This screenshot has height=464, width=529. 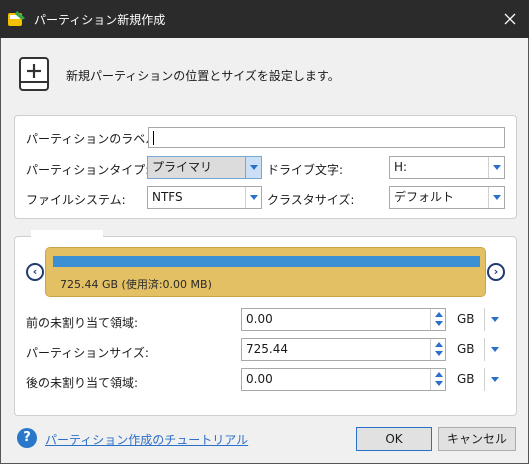 I want to click on drive-letter-dropdown-button, so click(x=496, y=167).